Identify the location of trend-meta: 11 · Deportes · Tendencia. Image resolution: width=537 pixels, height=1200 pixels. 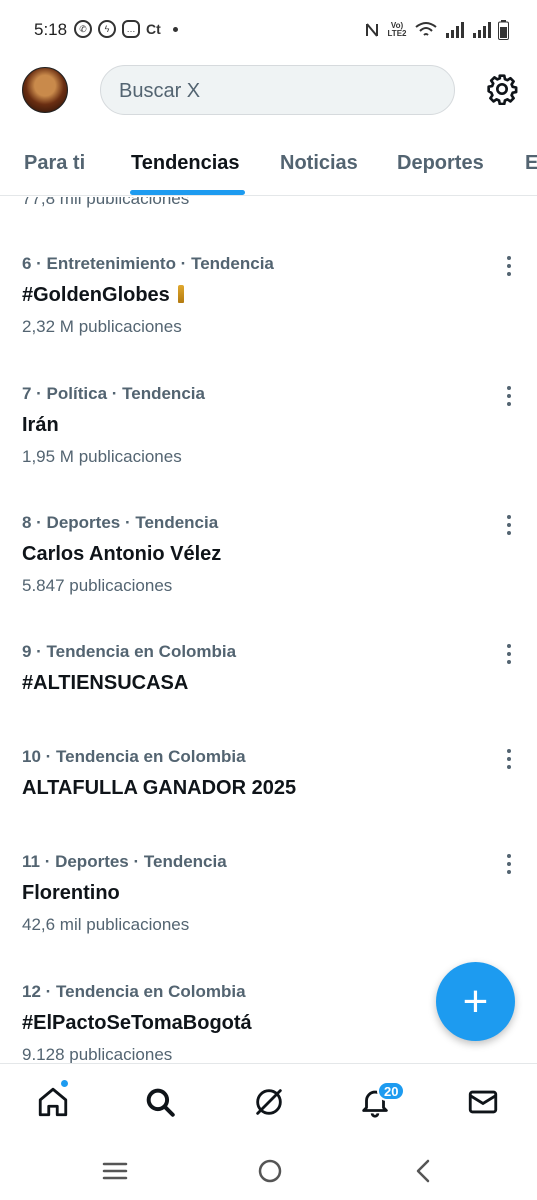
(124, 861).